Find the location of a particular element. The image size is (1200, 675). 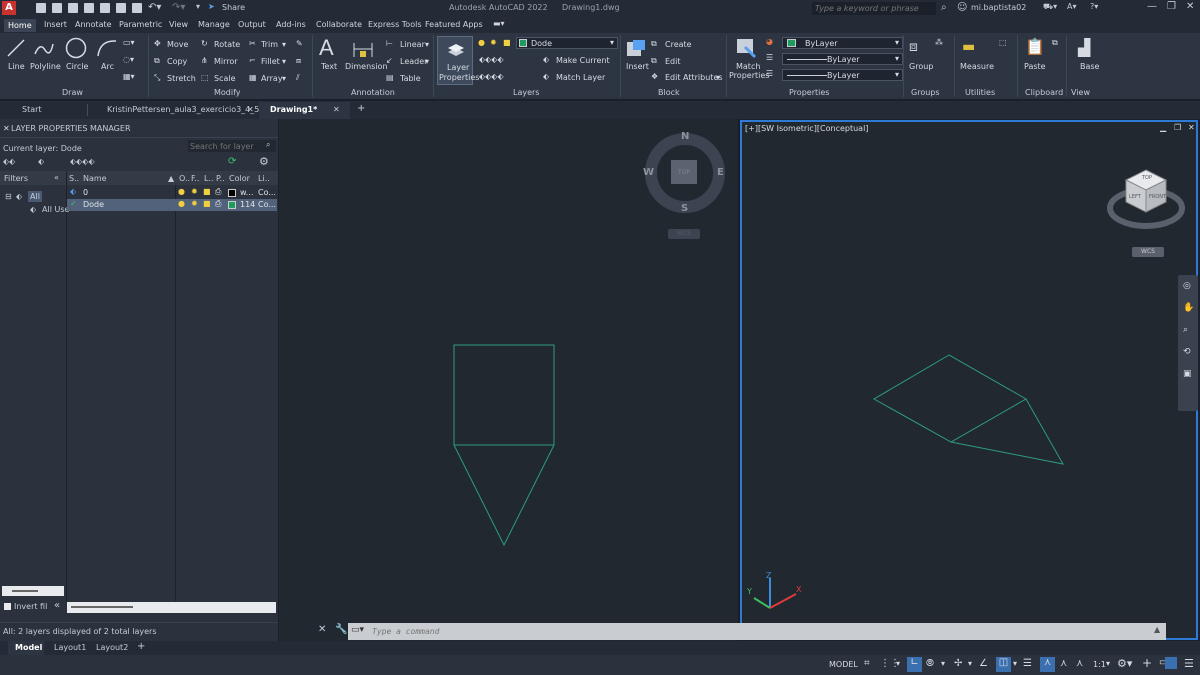

workspace-icon: ⚙▾ is located at coordinates (1124, 663).